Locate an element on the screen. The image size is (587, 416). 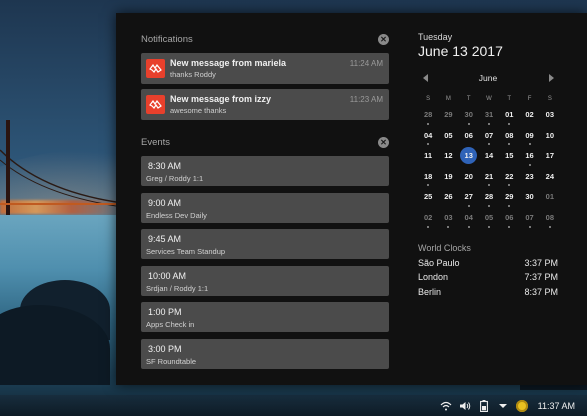
calendar-day: 16 is located at coordinates (529, 156).